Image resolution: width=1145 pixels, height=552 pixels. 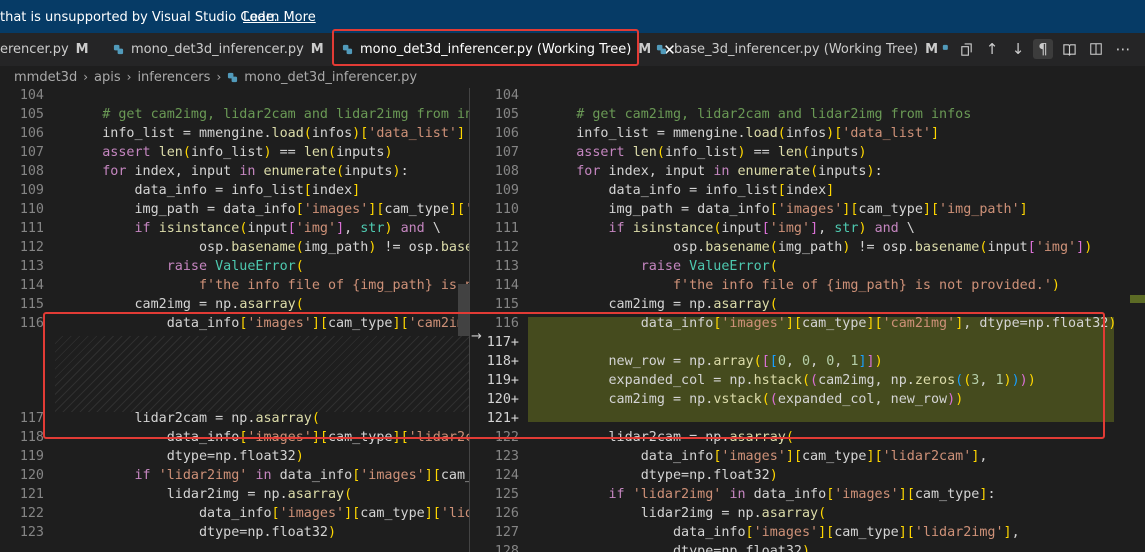 I want to click on open-file-icon, so click(x=966, y=49).